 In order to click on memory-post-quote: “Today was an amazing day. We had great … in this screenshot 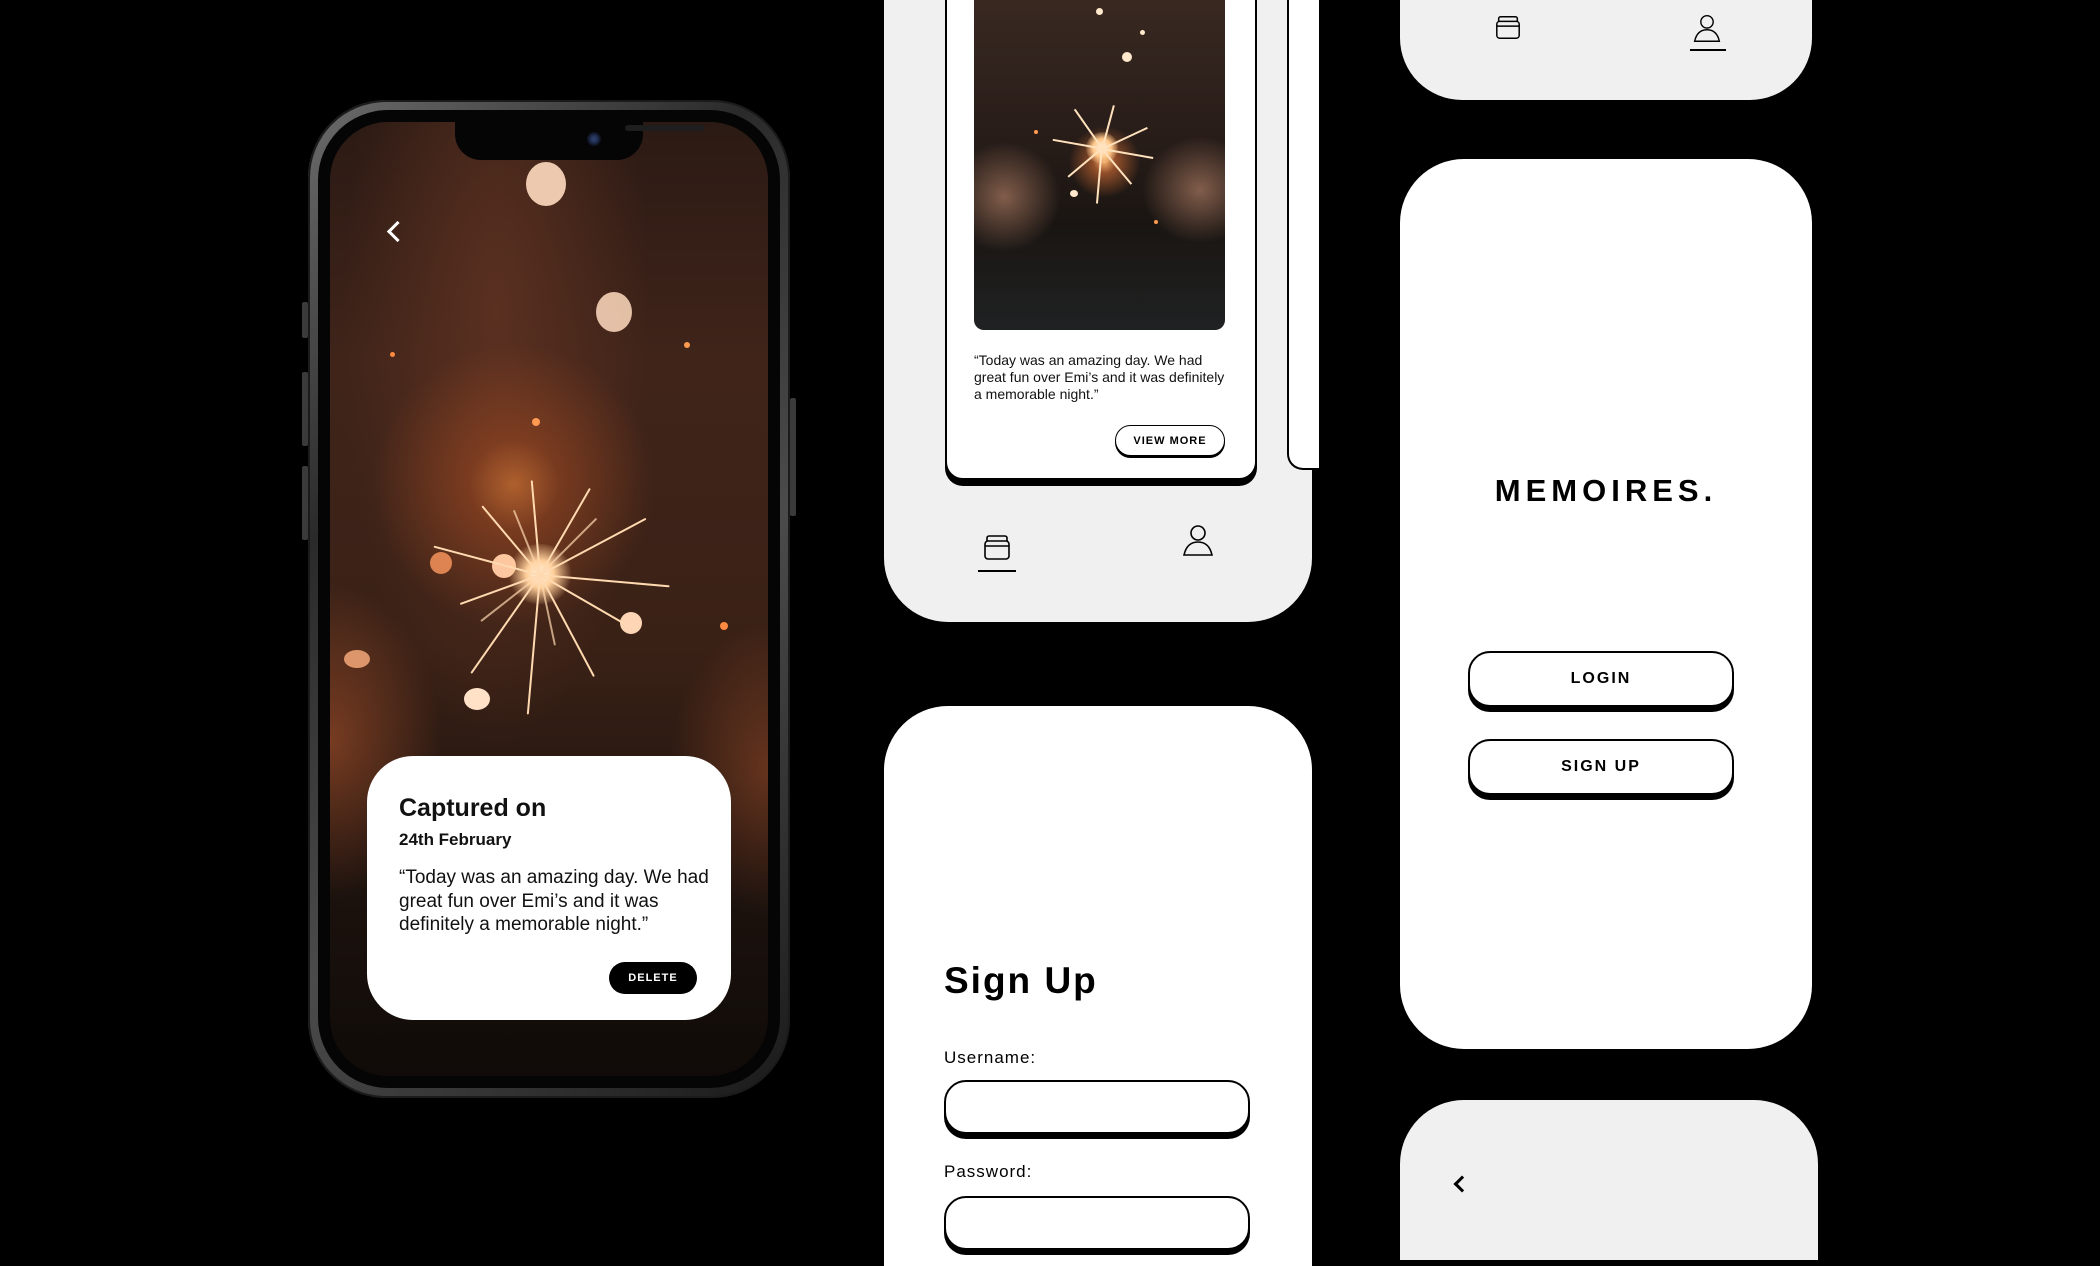, I will do `click(1099, 377)`.